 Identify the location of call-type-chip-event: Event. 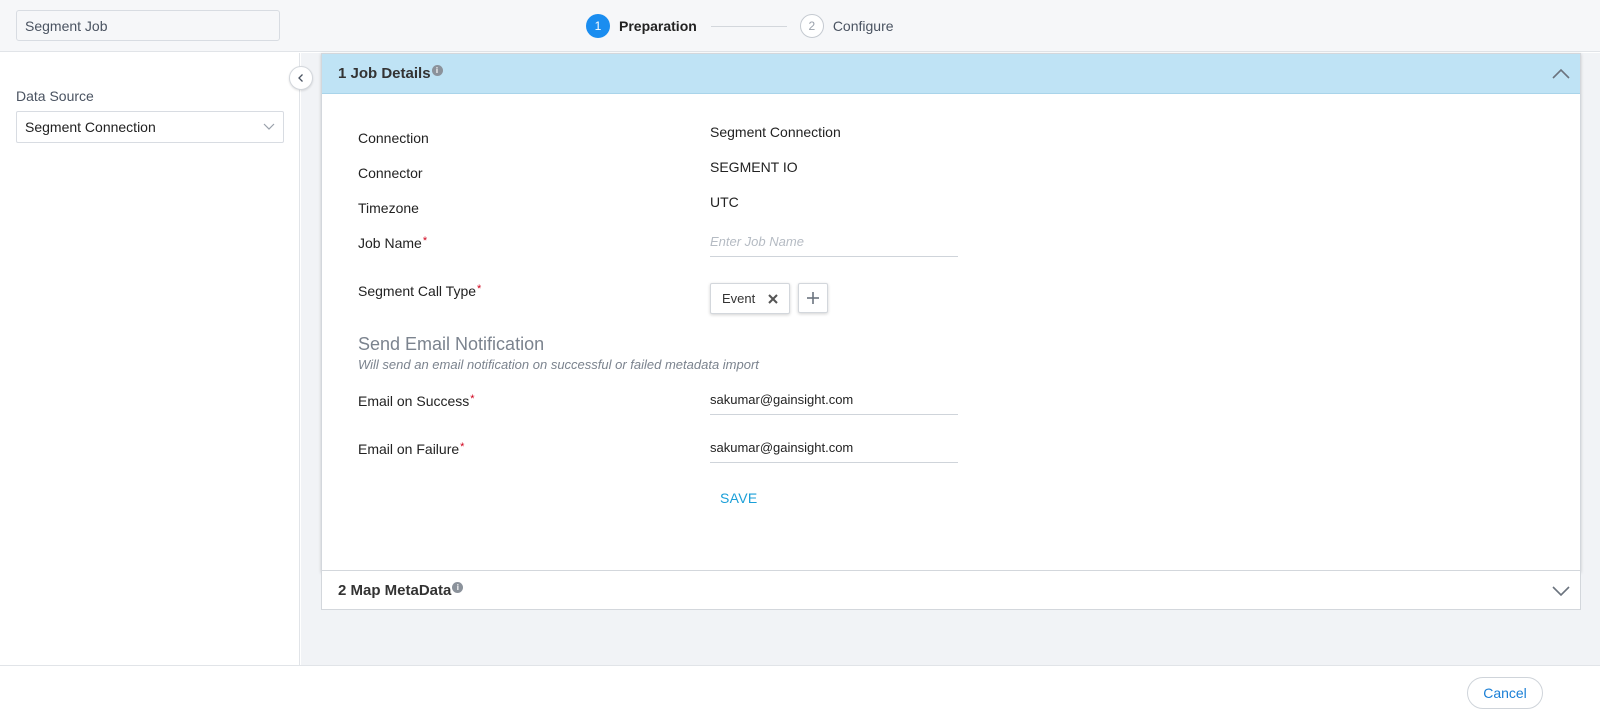
(750, 298).